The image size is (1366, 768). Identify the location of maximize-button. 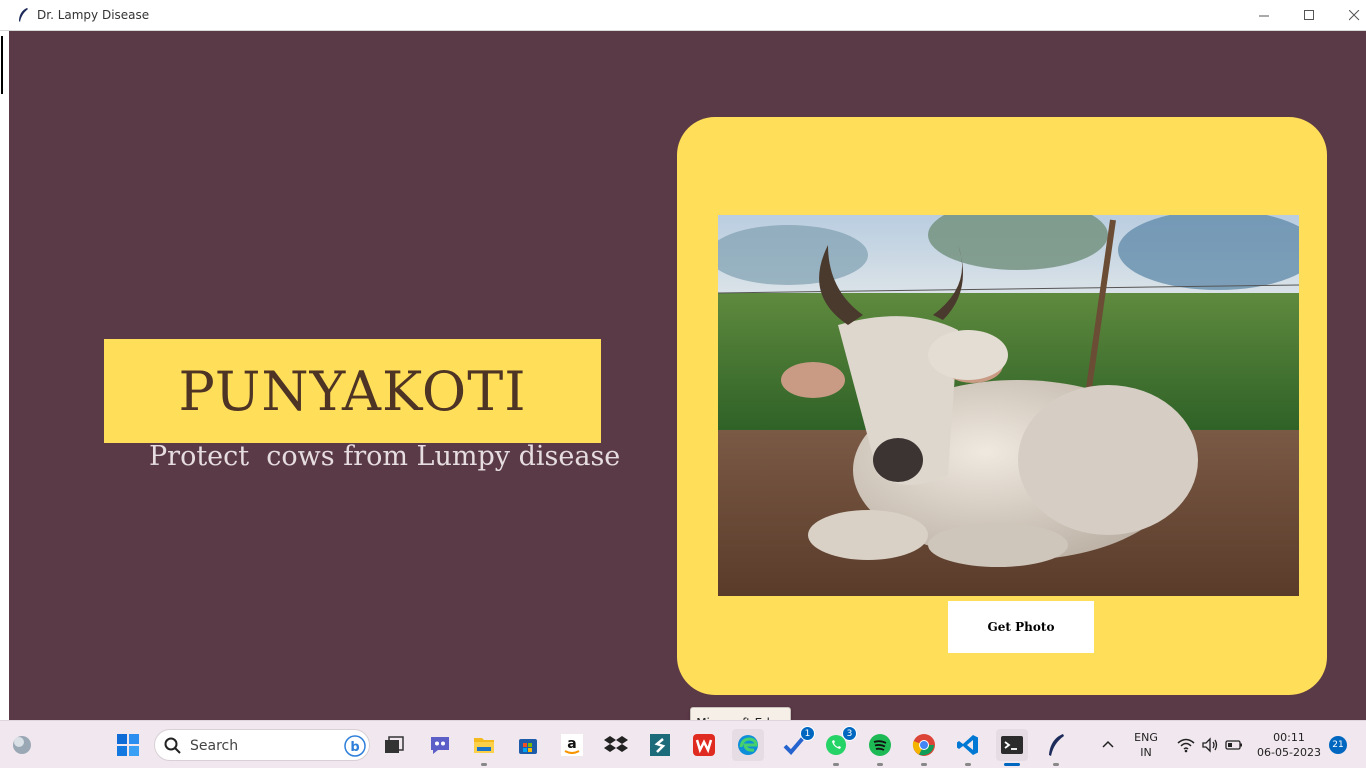
(1309, 15).